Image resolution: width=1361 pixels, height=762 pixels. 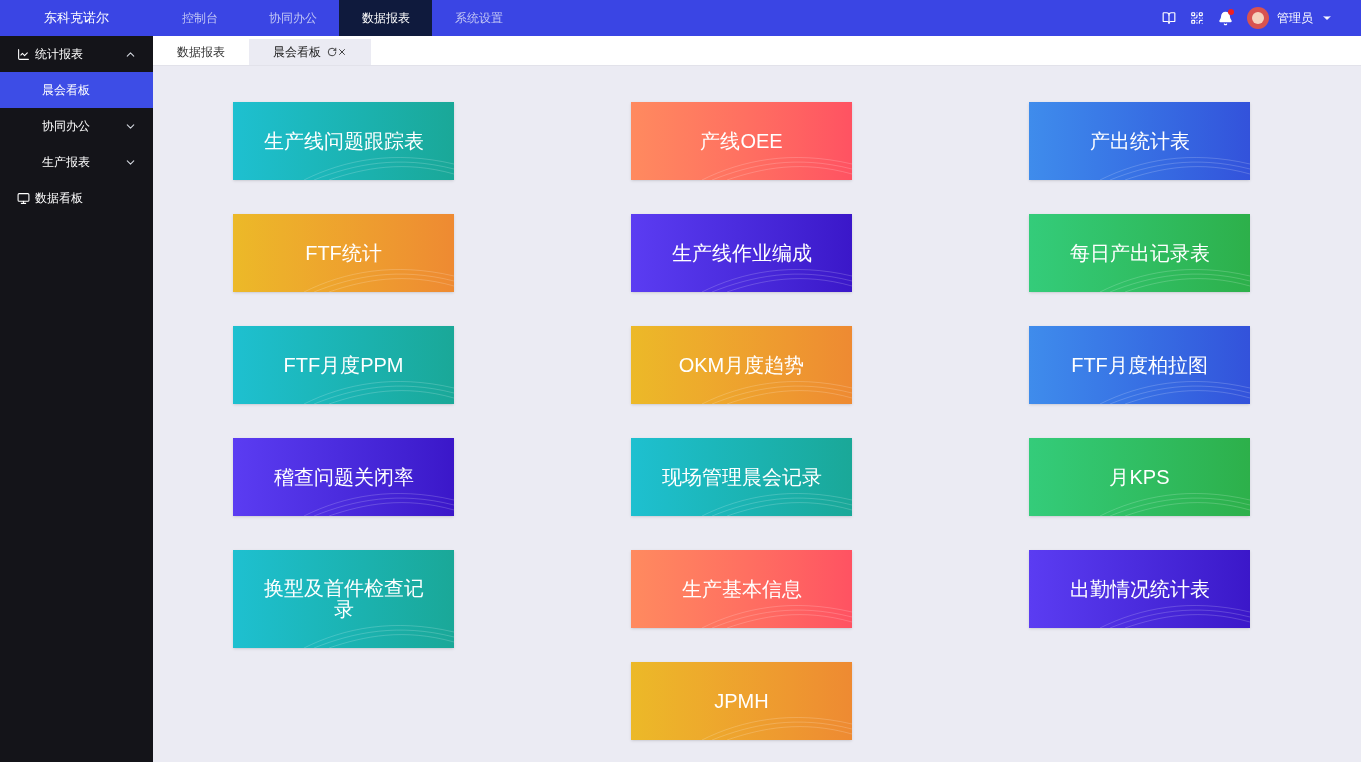 What do you see at coordinates (741, 141) in the screenshot?
I see `report-card: 产线OEE` at bounding box center [741, 141].